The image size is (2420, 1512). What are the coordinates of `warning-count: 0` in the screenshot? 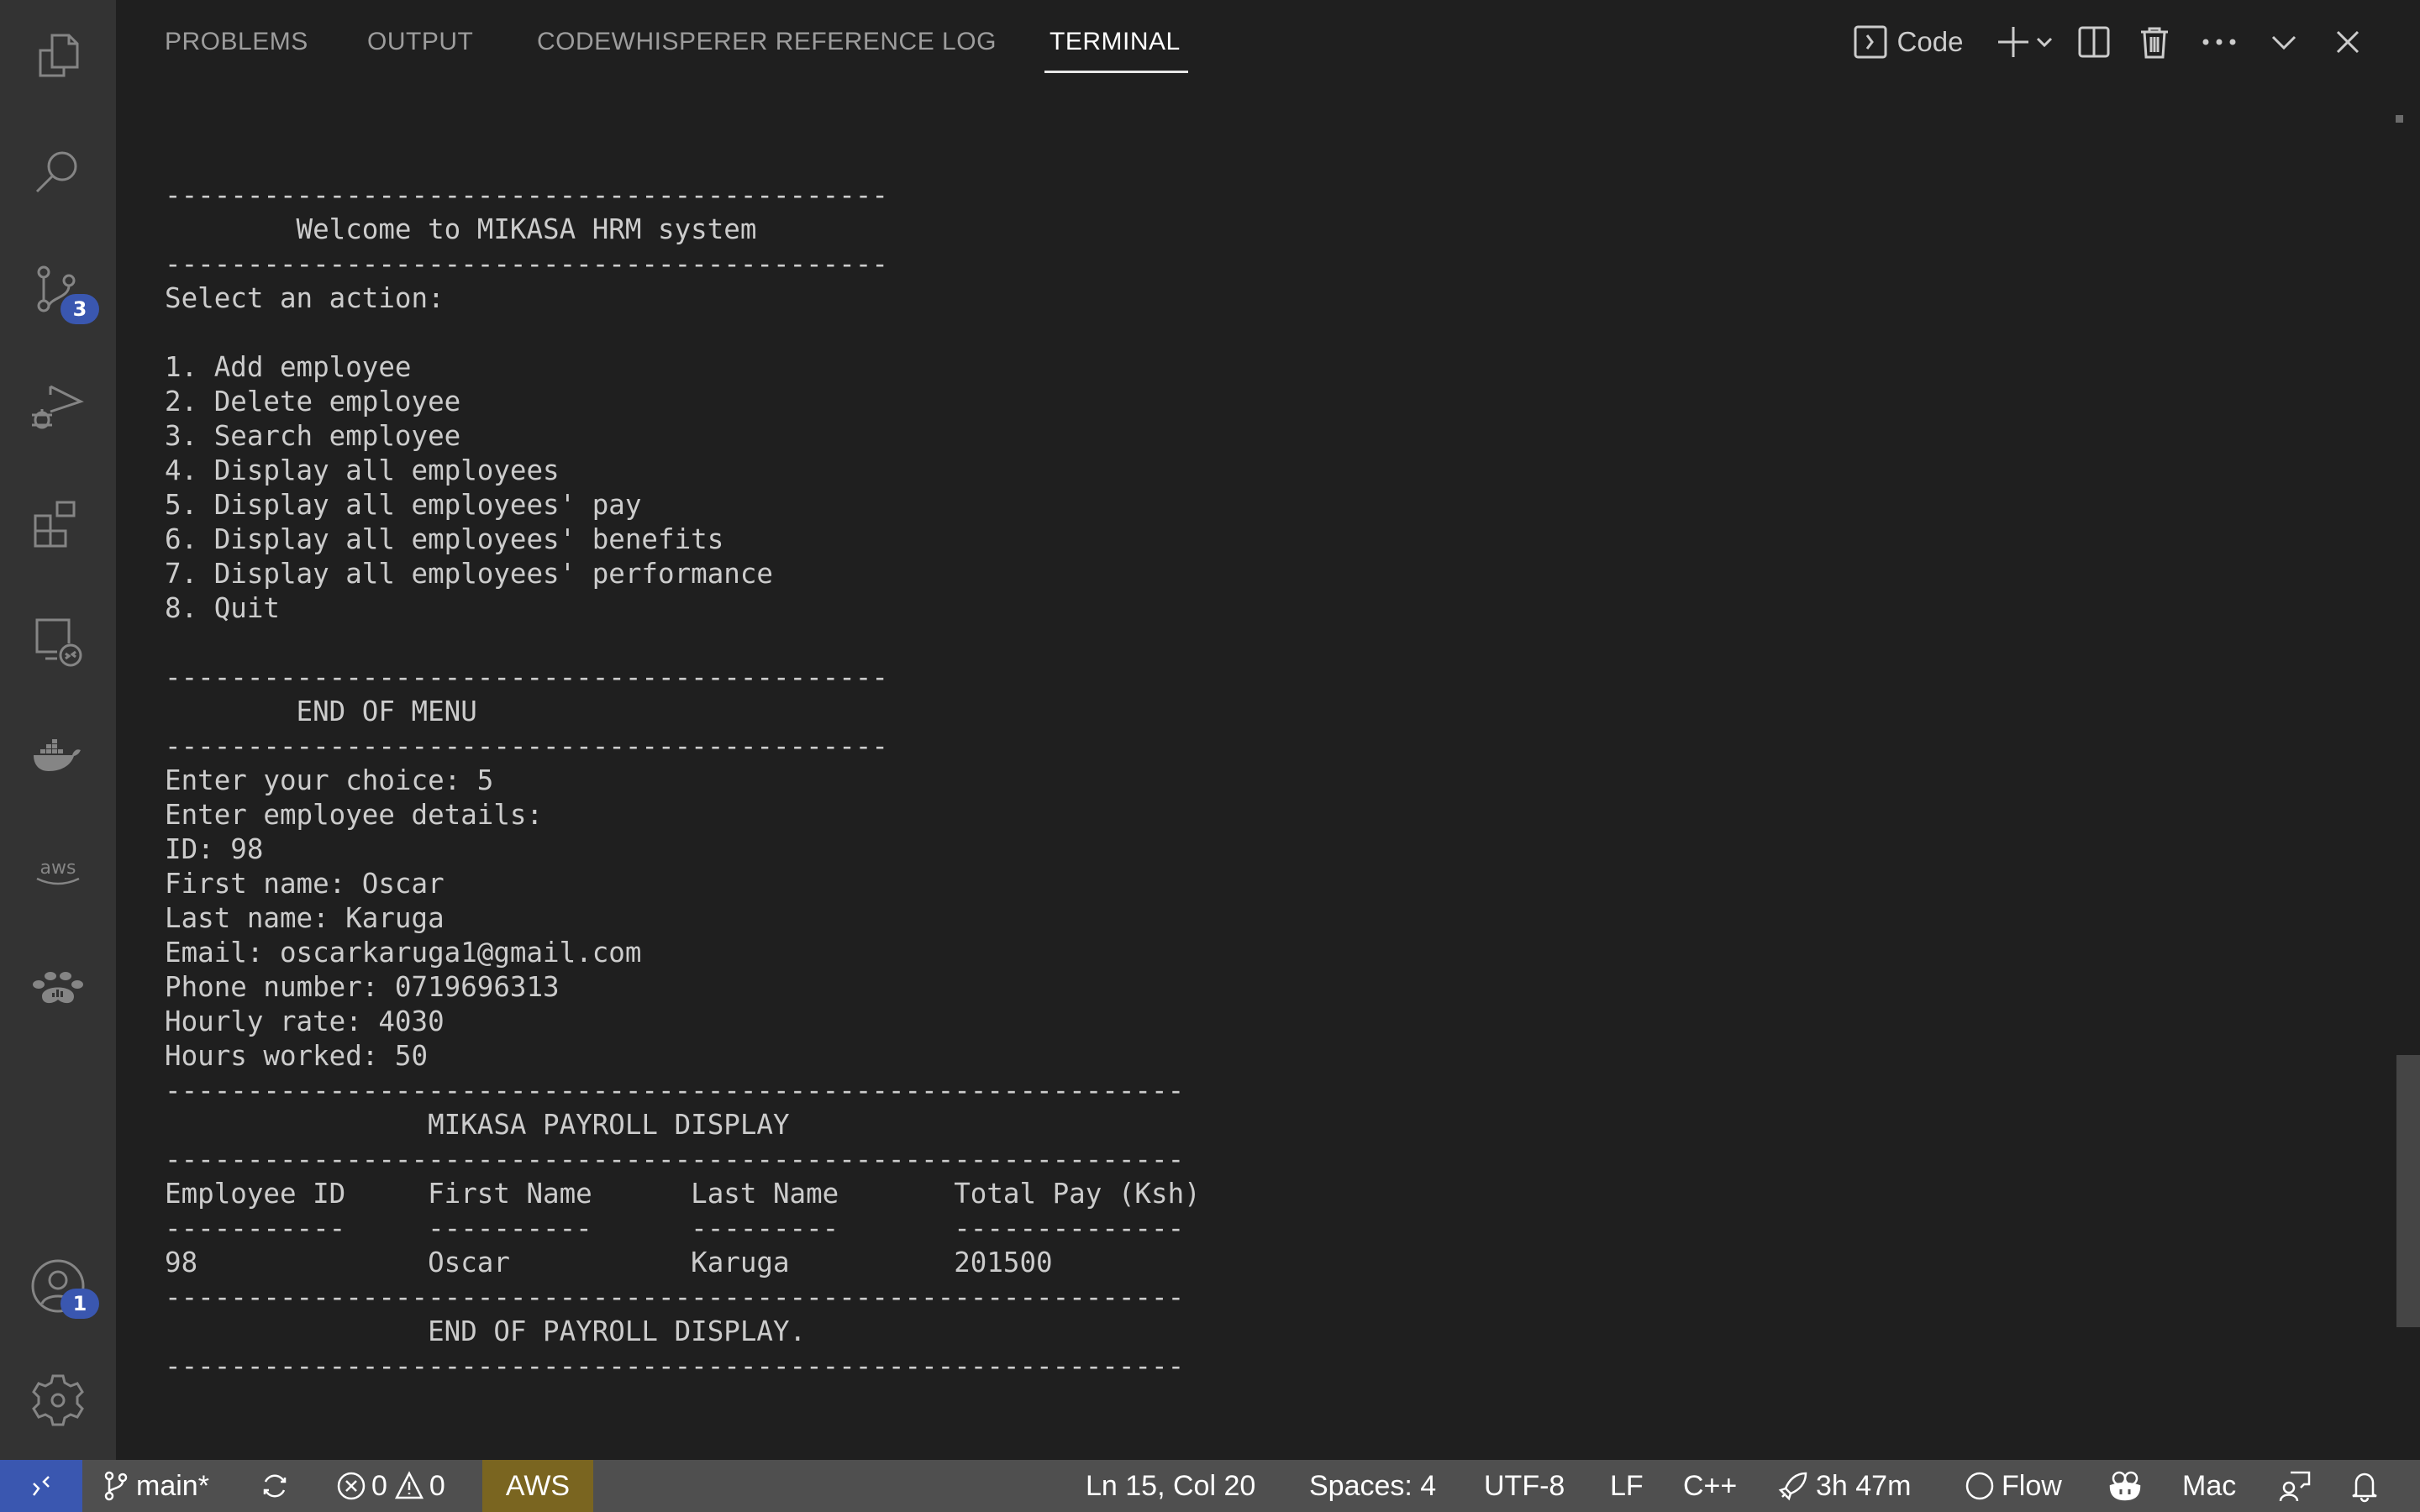 It's located at (437, 1485).